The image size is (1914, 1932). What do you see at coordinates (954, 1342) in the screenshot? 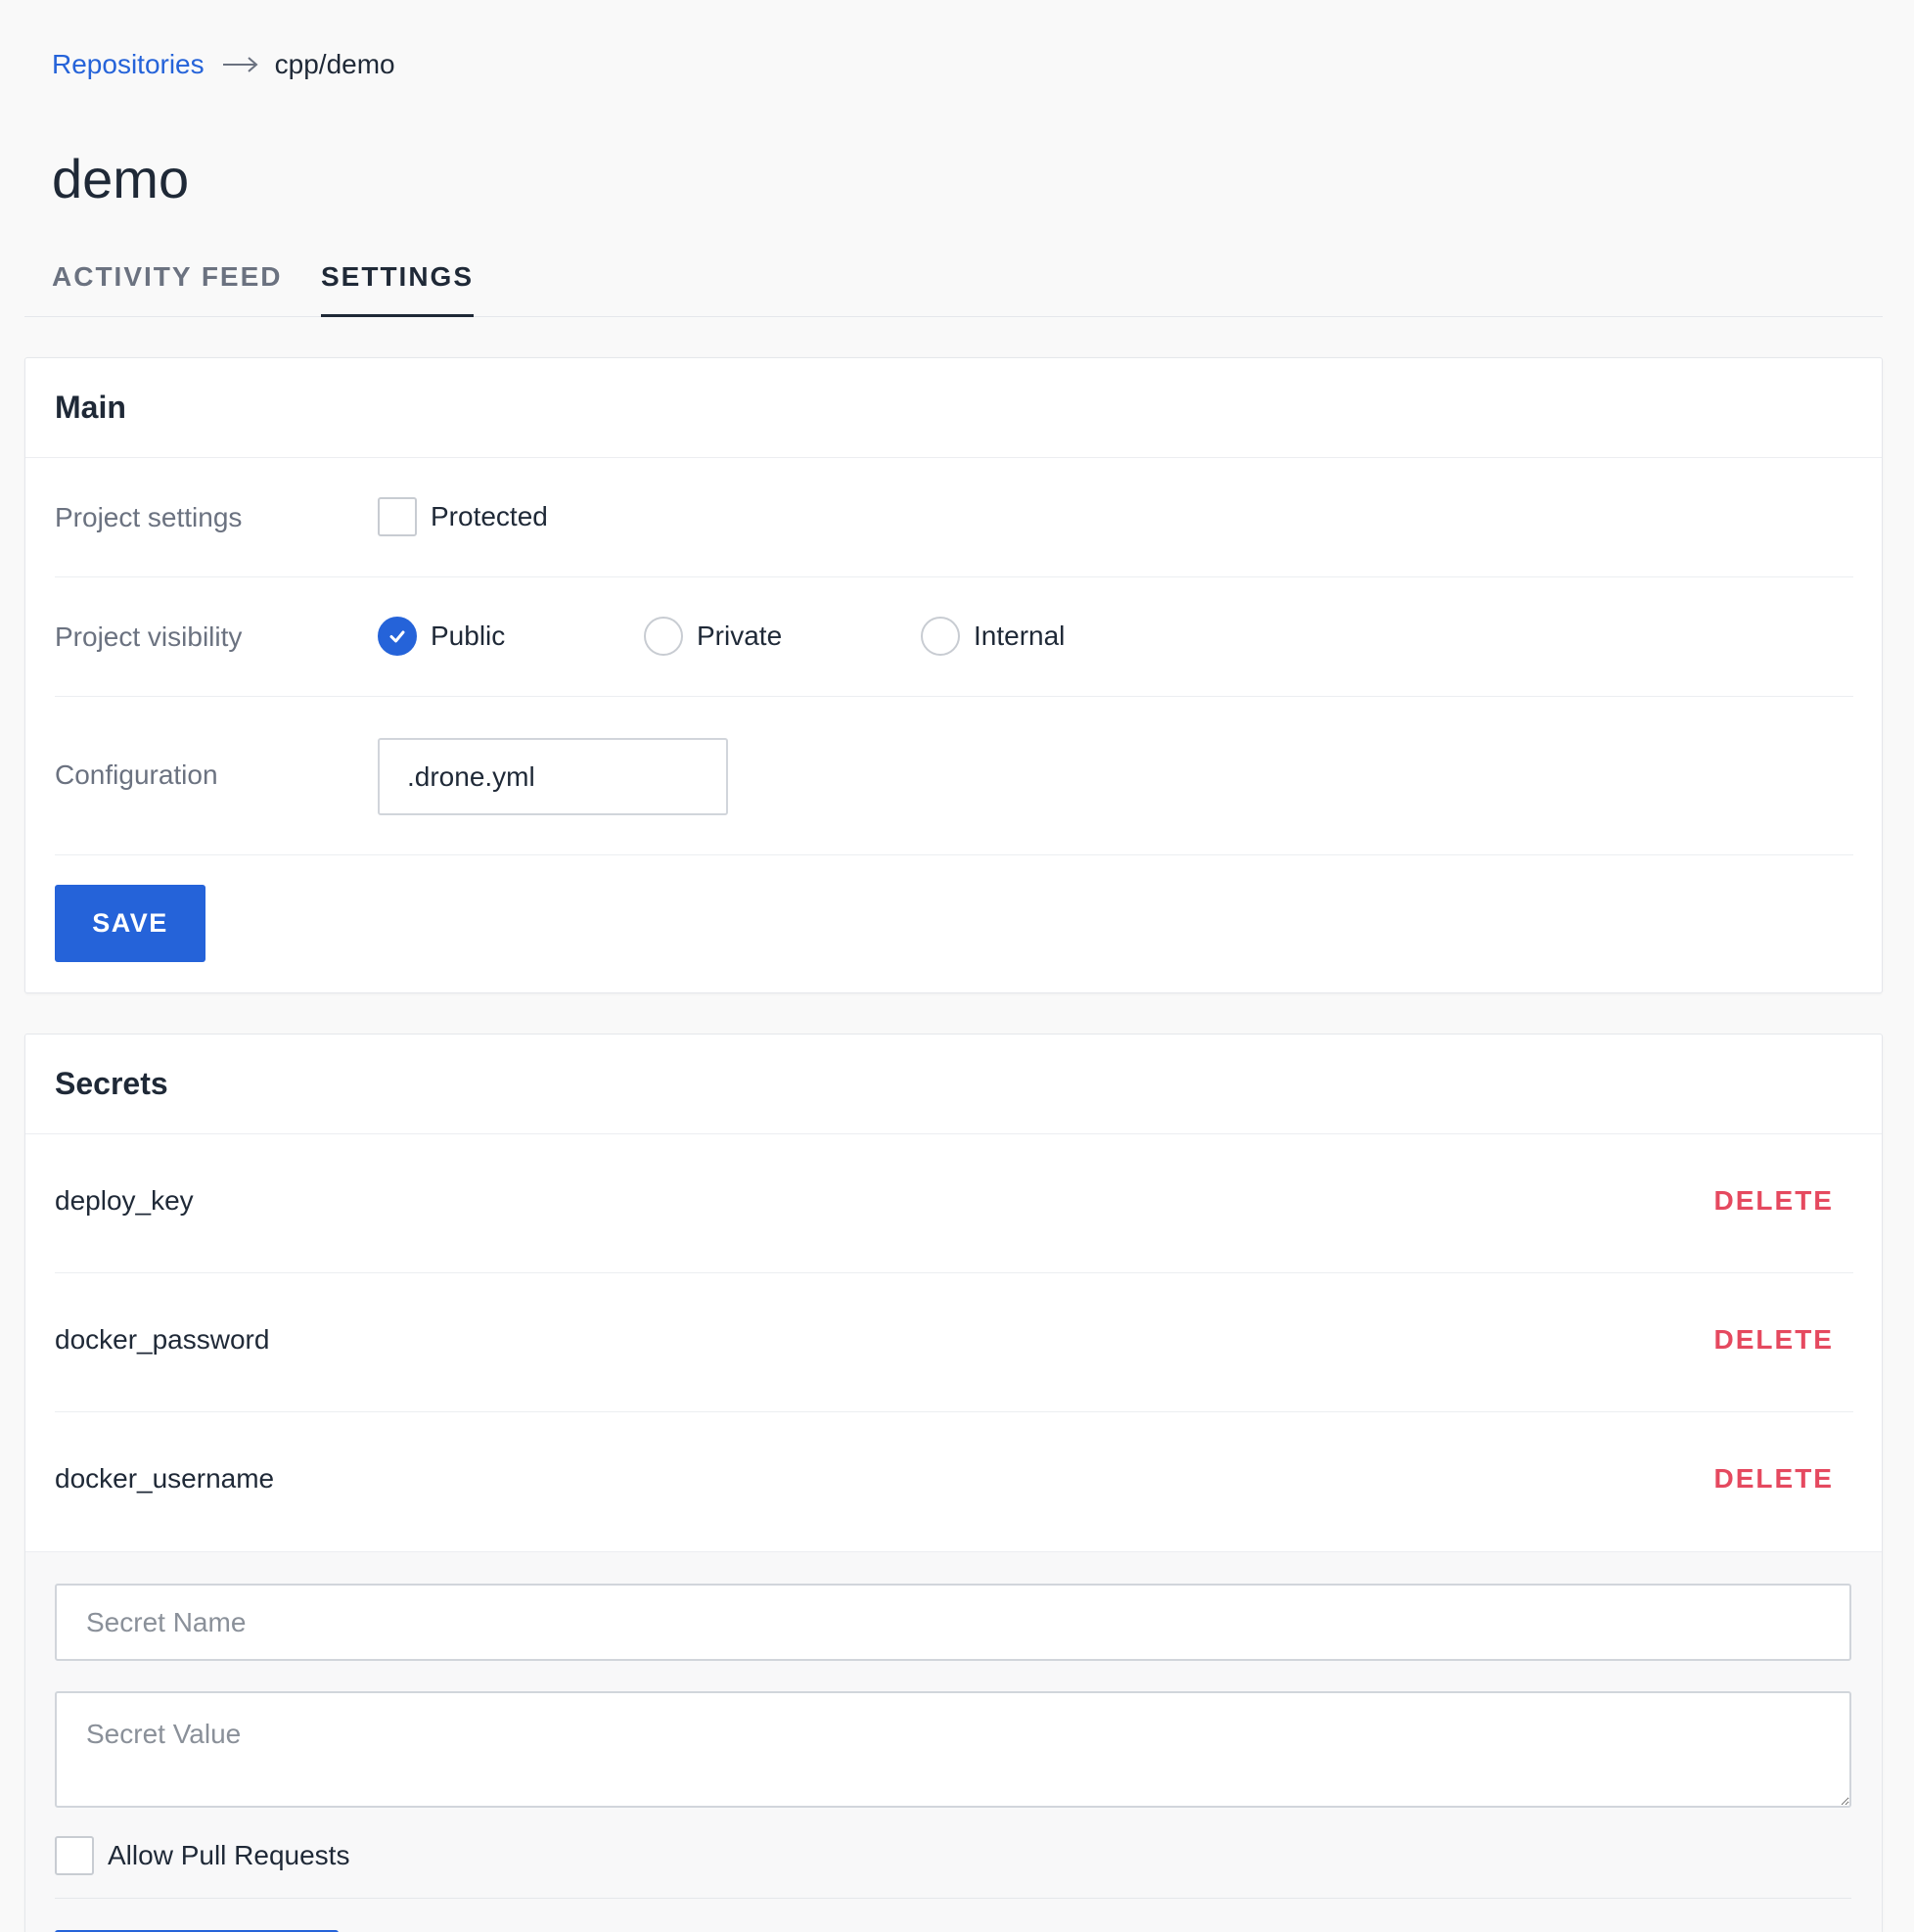
I see `secret-row: docker_password DELETE` at bounding box center [954, 1342].